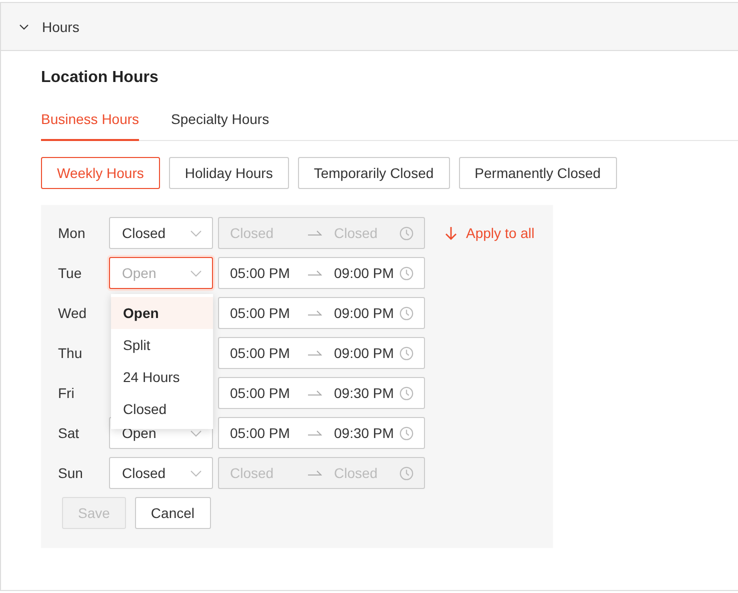 This screenshot has width=738, height=593. I want to click on select-placeholder: Open, so click(139, 273).